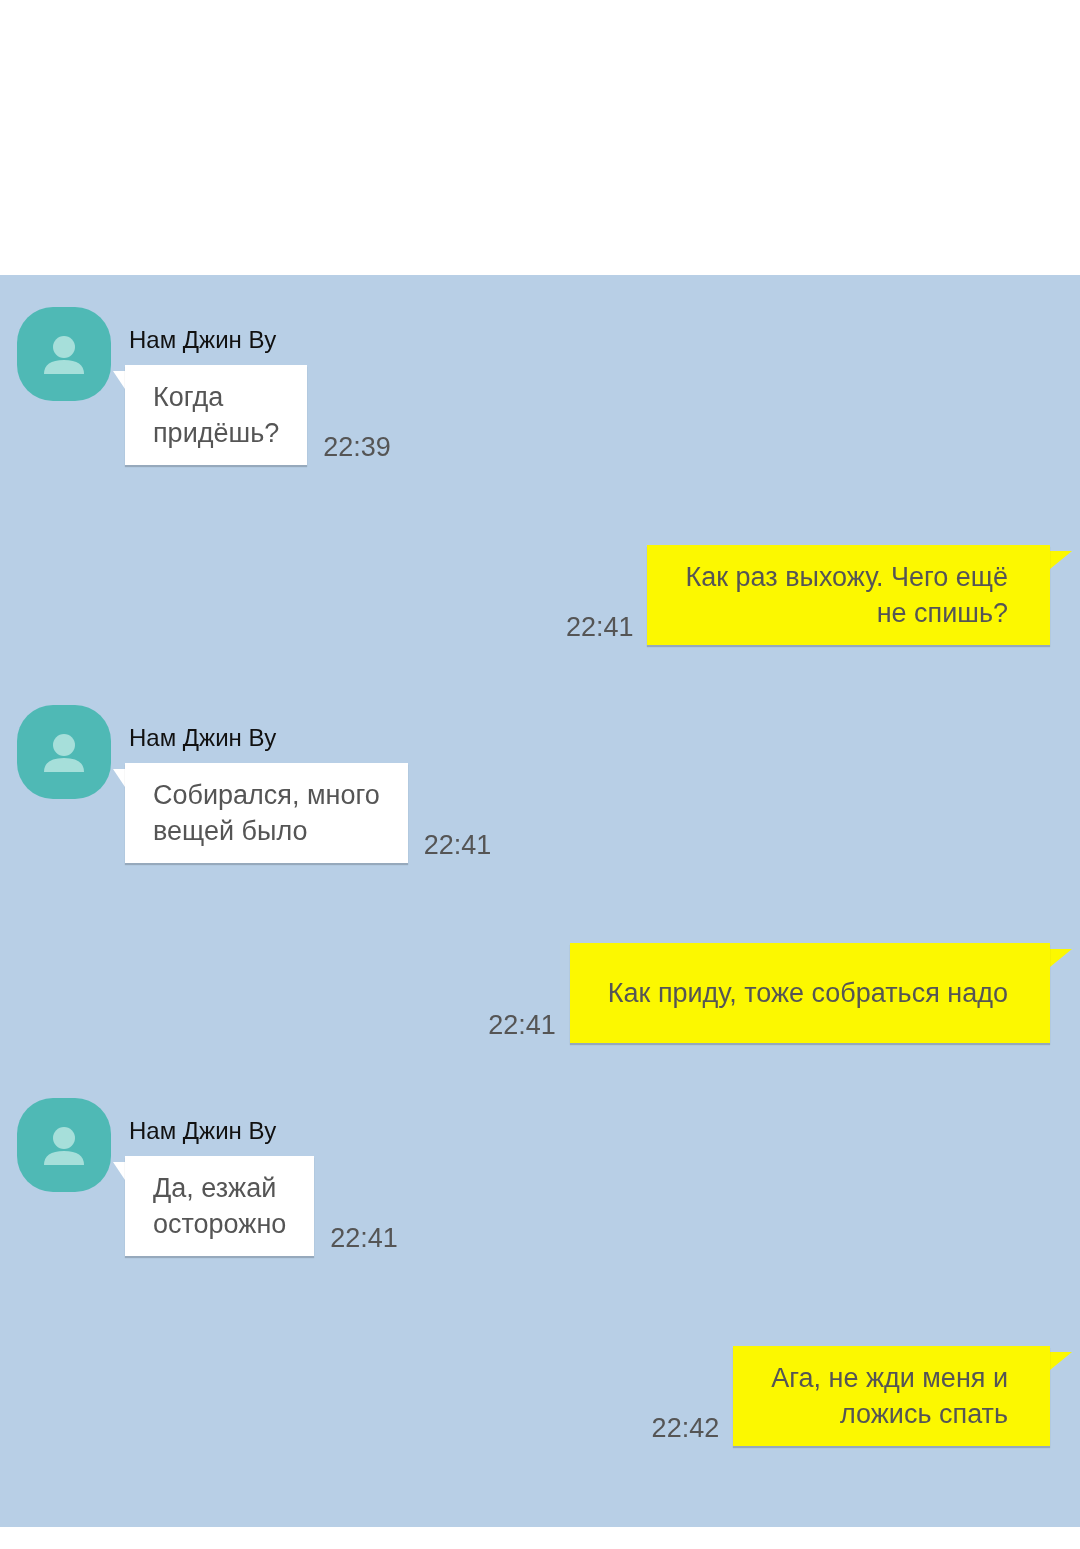  I want to click on message-bubble: Да, езжай осторожно, so click(220, 1206).